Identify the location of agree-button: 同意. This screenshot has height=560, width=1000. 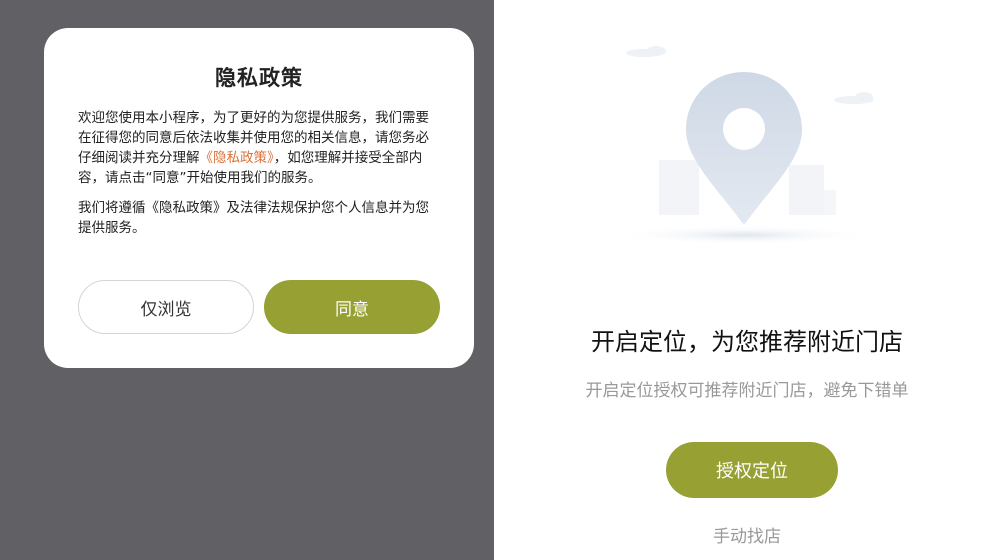
(352, 307).